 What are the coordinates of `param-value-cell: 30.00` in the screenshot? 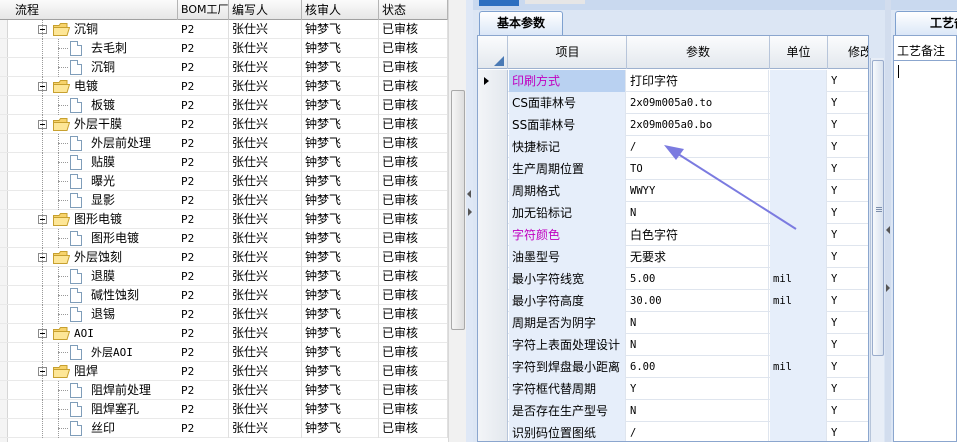 It's located at (698, 301).